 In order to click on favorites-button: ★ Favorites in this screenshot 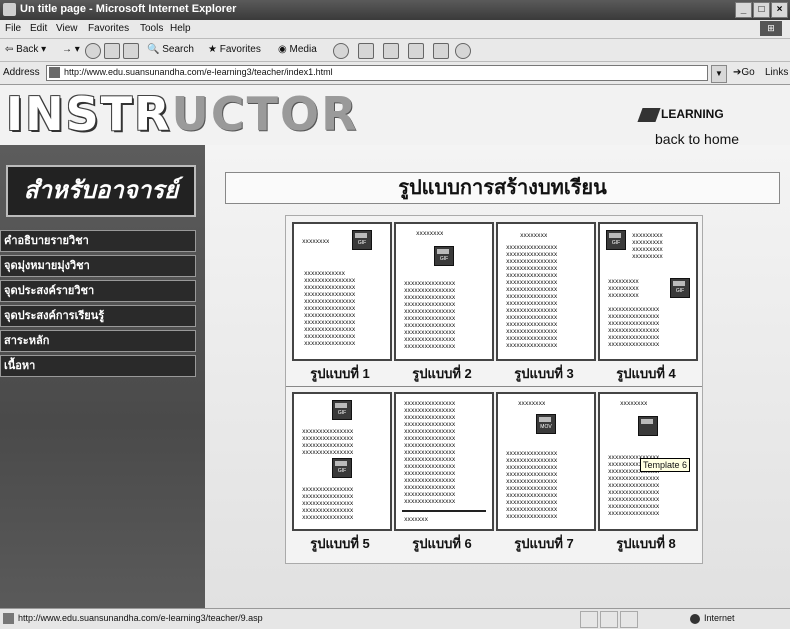, I will do `click(234, 49)`.